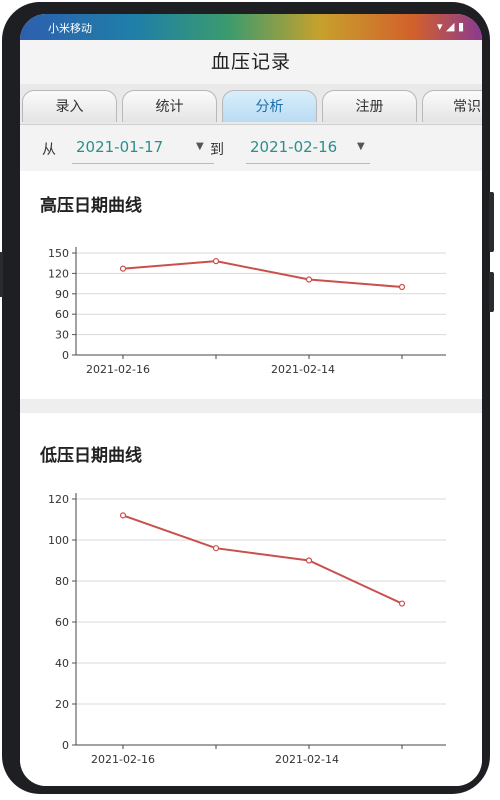 This screenshot has width=500, height=800. Describe the element at coordinates (251, 406) in the screenshot. I see `section-divider` at that location.